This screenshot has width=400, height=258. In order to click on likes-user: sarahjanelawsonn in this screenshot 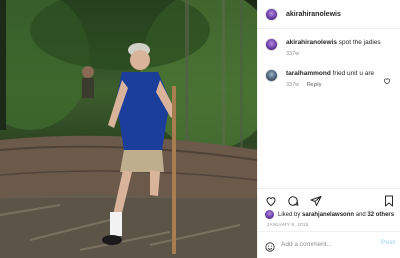, I will do `click(328, 215)`.